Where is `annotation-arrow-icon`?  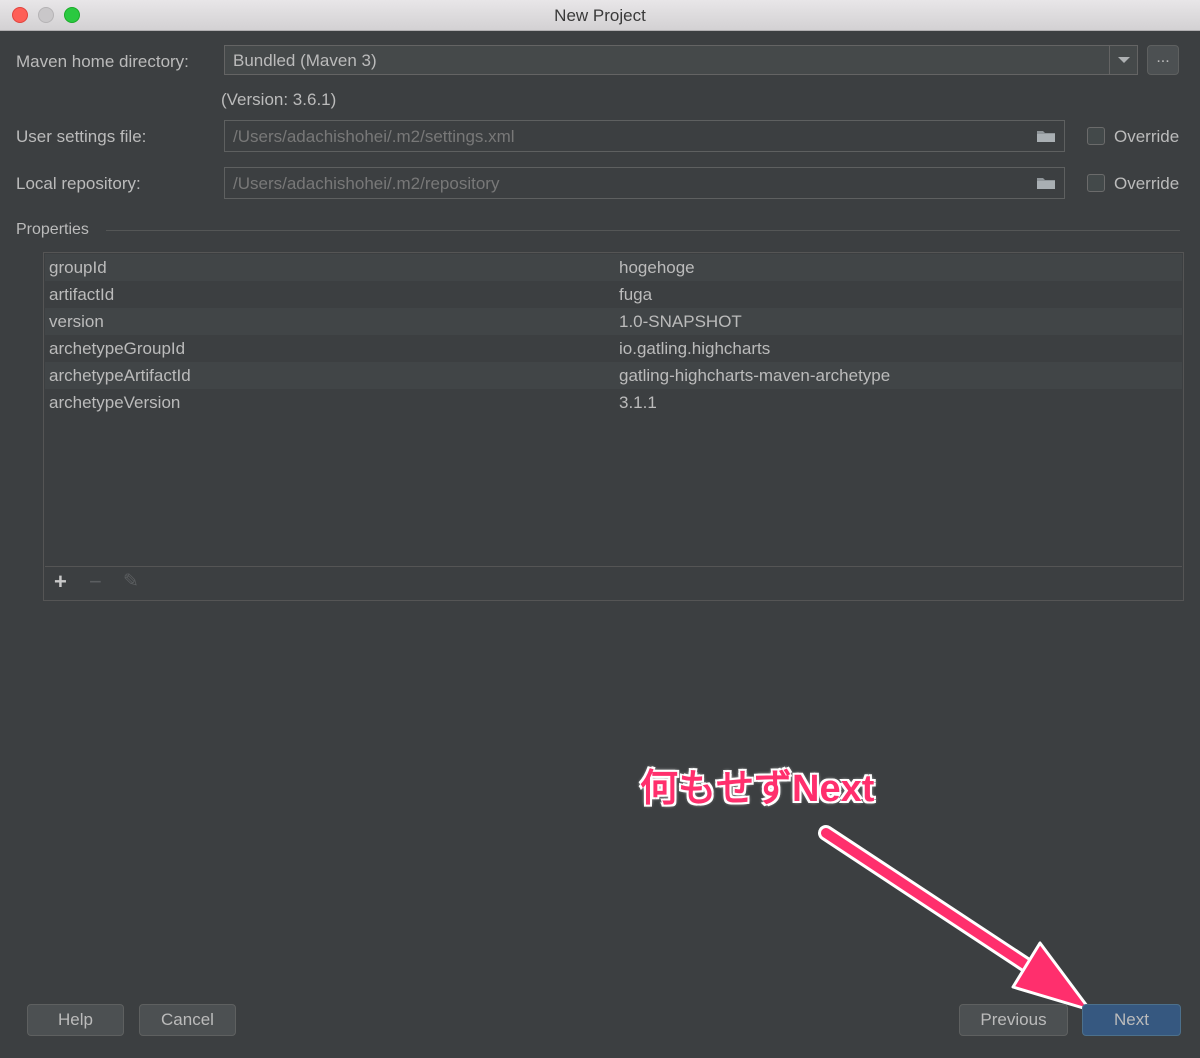
annotation-arrow-icon is located at coordinates (955, 918).